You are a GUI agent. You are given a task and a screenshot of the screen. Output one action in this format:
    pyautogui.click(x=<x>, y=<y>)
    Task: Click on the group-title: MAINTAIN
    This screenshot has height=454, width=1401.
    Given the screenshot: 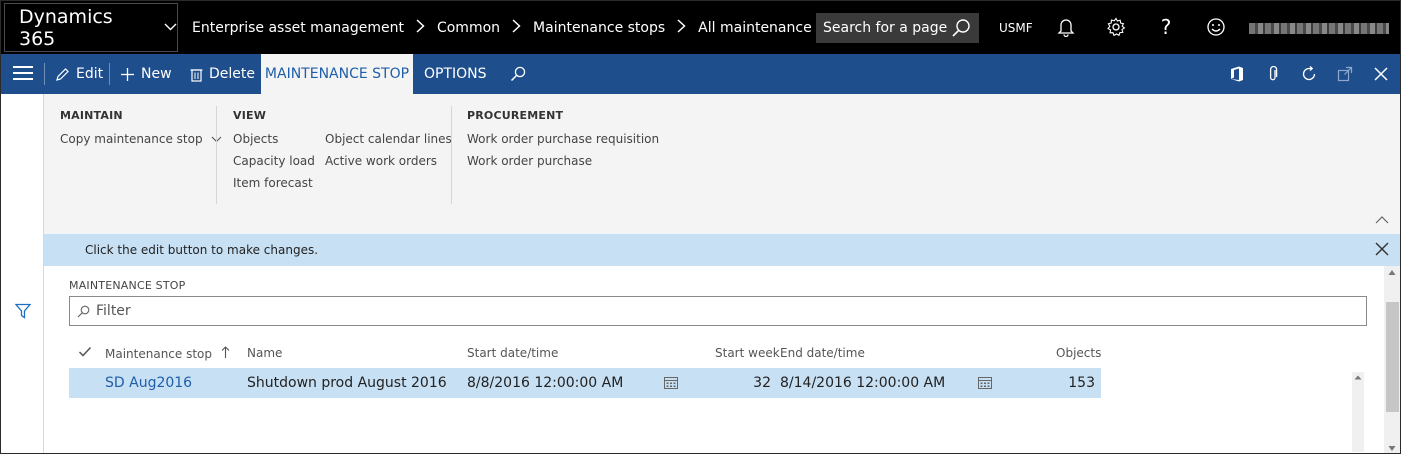 What is the action you would take?
    pyautogui.click(x=91, y=115)
    